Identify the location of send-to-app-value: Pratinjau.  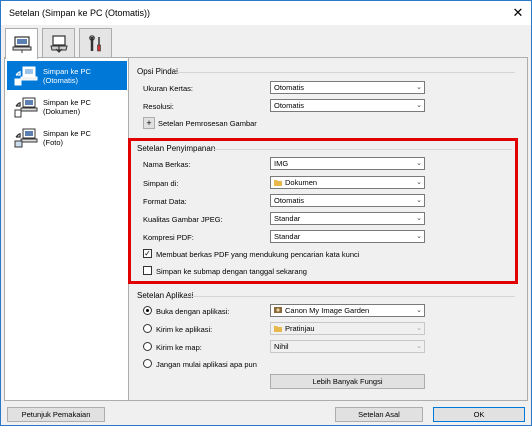
(300, 328).